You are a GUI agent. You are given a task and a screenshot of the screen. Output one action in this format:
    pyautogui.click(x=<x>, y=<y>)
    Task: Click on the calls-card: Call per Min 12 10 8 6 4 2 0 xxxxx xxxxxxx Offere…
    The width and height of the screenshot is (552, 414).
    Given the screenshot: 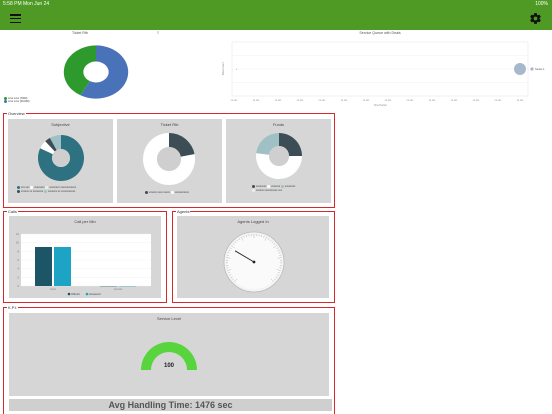 What is the action you would take?
    pyautogui.click(x=85, y=257)
    